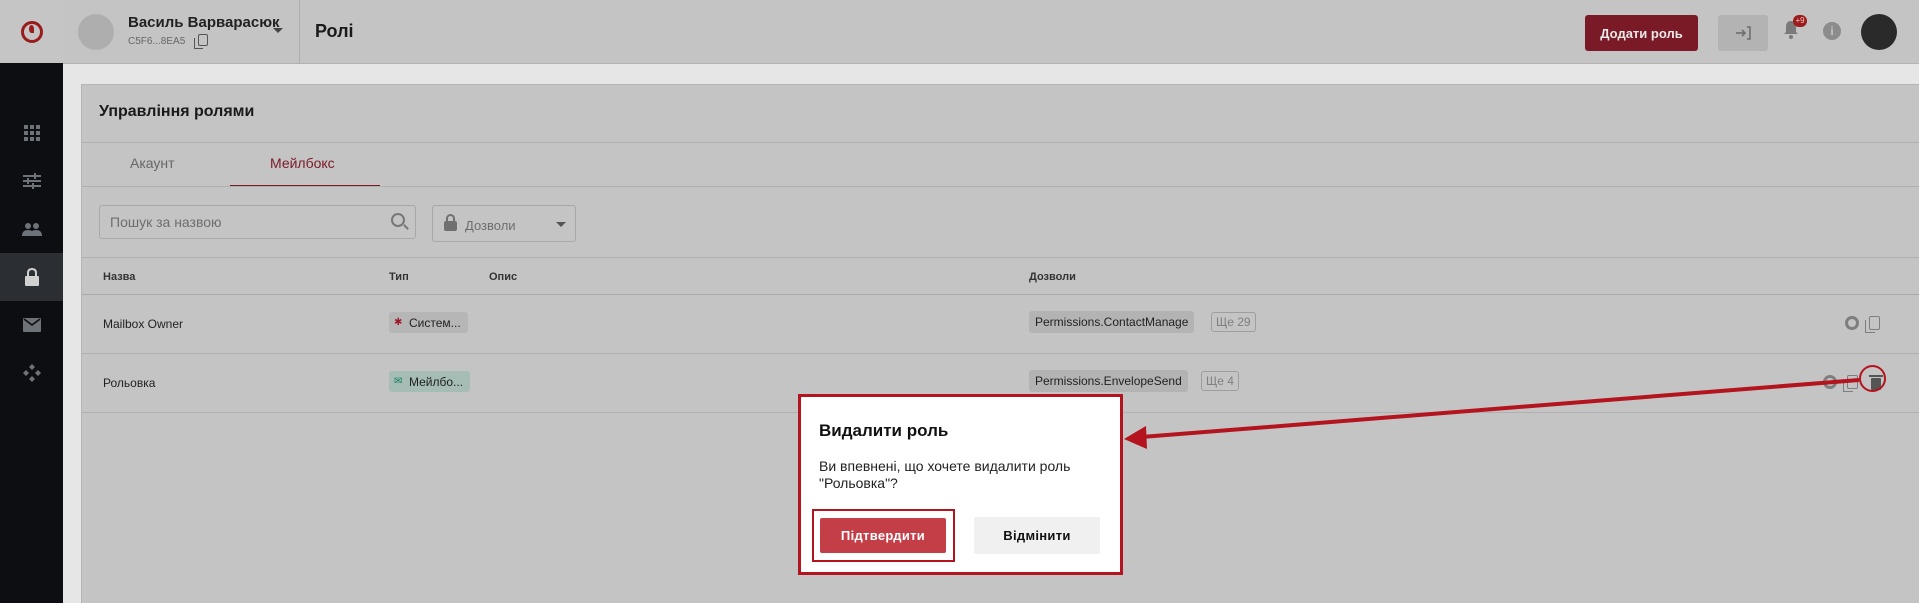  What do you see at coordinates (399, 277) in the screenshot?
I see `column-header-type: Тип` at bounding box center [399, 277].